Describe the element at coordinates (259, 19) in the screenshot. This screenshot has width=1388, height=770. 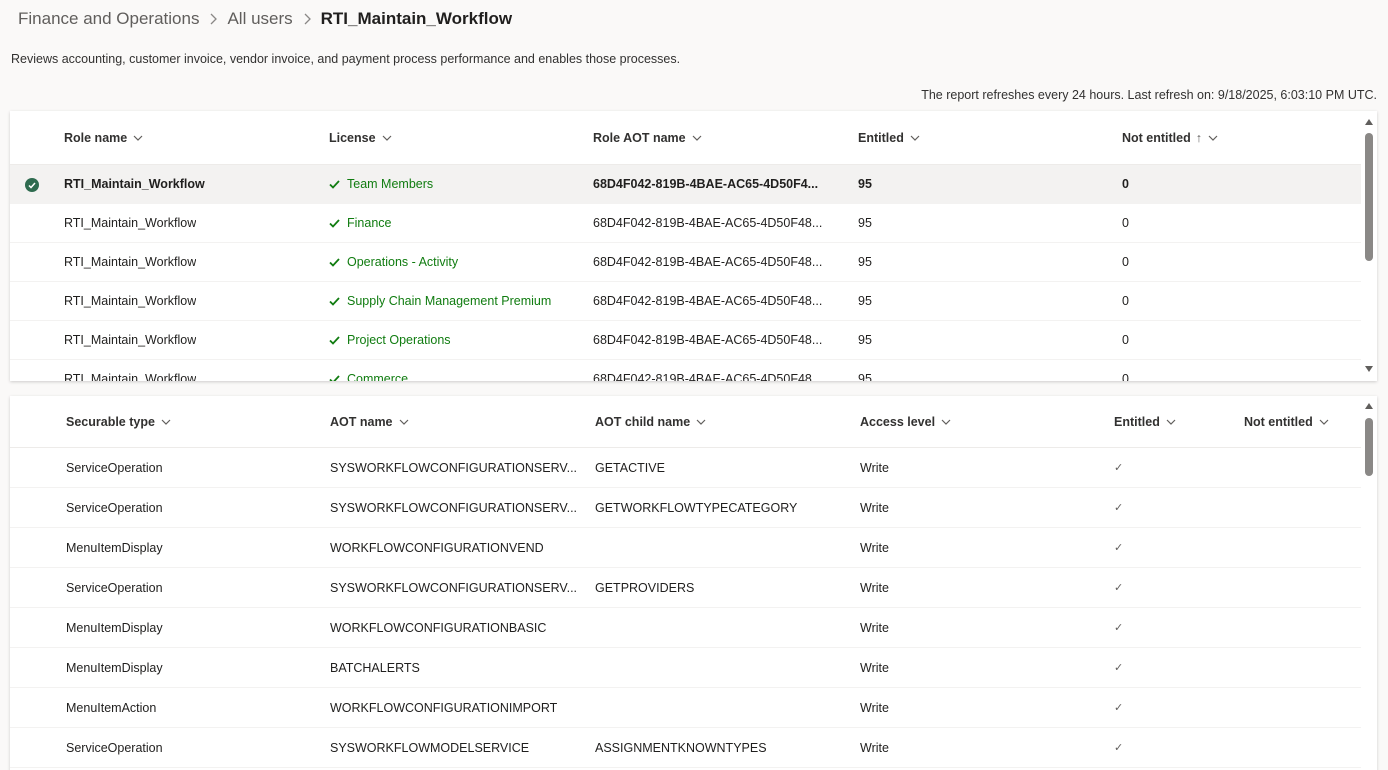
I see `breadcrumb-all-users: All users` at that location.